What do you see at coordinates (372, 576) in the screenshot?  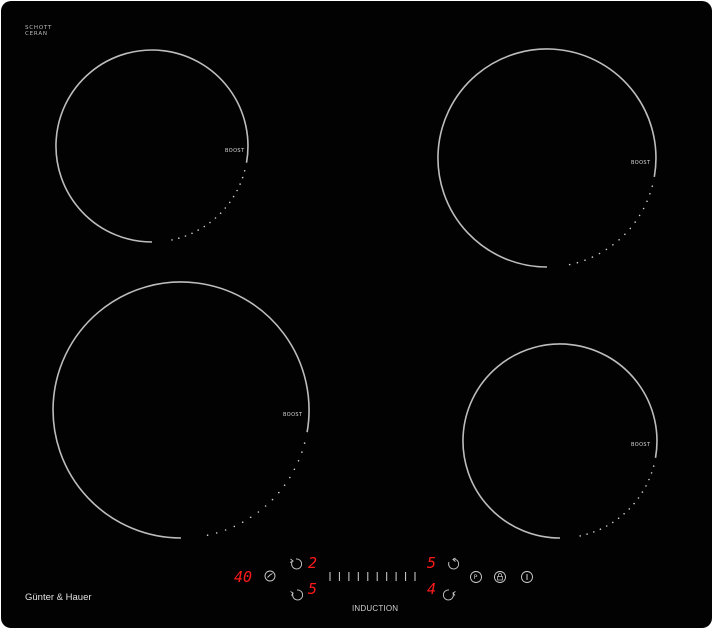 I see `slider-icon` at bounding box center [372, 576].